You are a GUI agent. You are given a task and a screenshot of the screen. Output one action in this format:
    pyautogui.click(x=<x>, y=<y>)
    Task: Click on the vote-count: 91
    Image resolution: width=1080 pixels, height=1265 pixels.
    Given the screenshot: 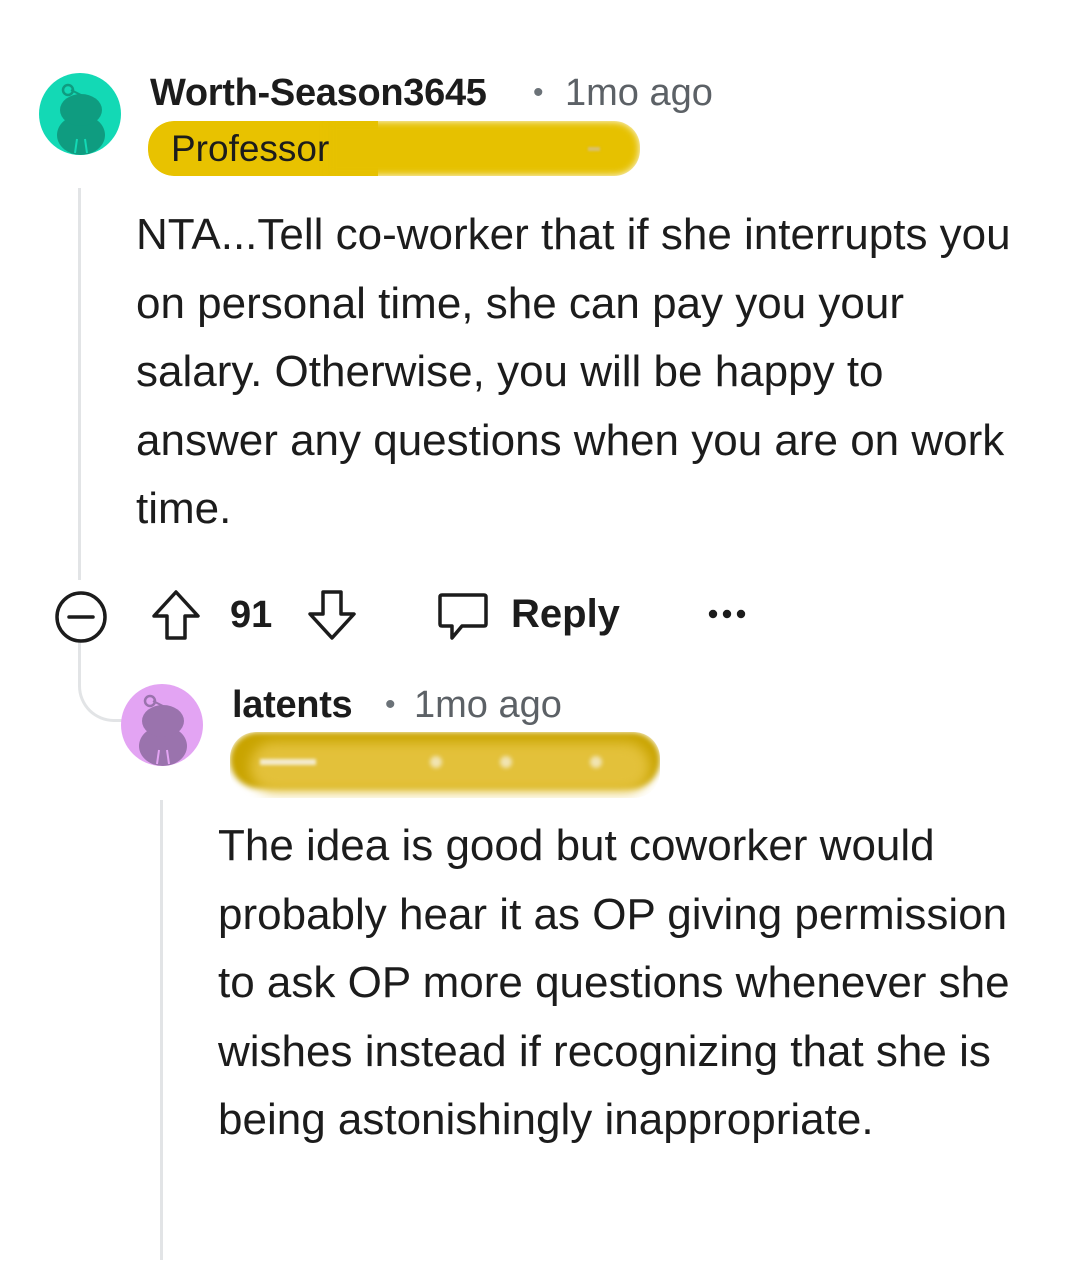 What is the action you would take?
    pyautogui.click(x=251, y=615)
    